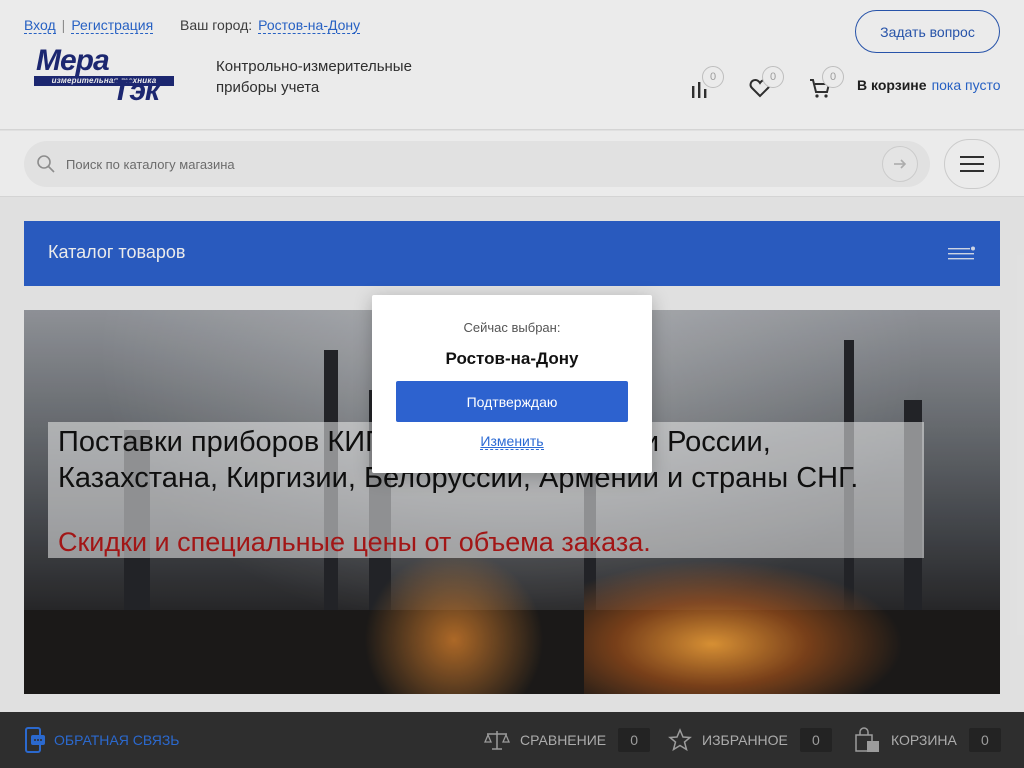  What do you see at coordinates (512, 327) in the screenshot?
I see `now-selected-label: Сейчас выбран:` at bounding box center [512, 327].